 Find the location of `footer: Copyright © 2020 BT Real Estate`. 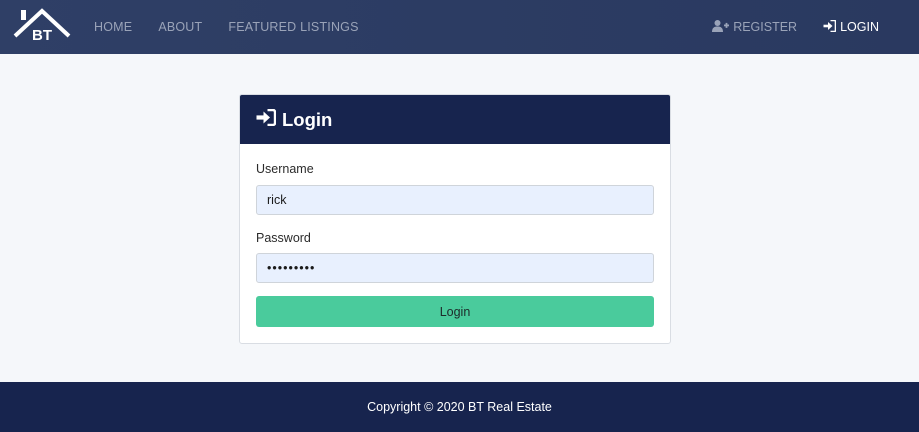

footer: Copyright © 2020 BT Real Estate is located at coordinates (459, 407).